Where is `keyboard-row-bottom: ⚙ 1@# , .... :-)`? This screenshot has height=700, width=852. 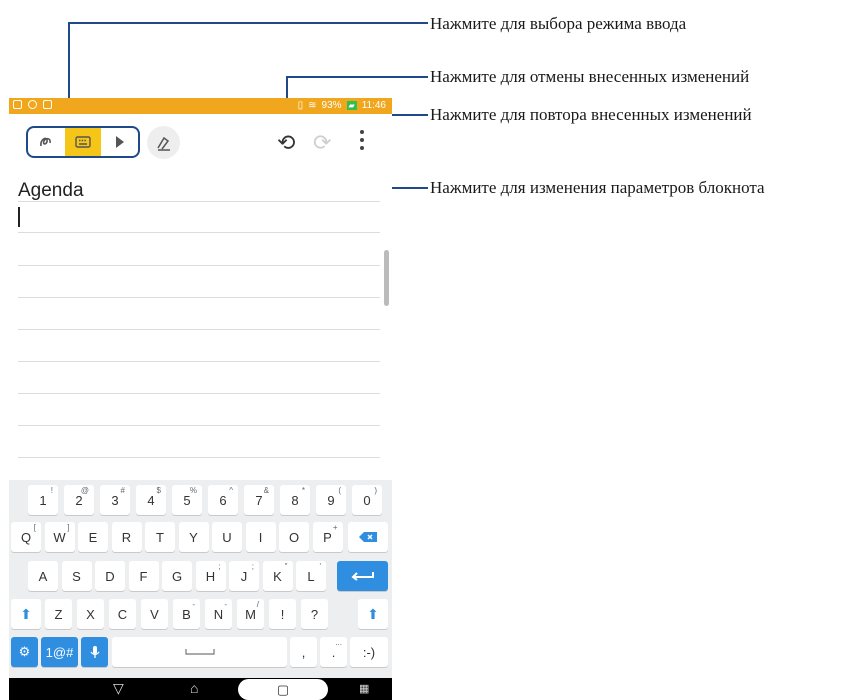
keyboard-row-bottom: ⚙ 1@# , .... :-) is located at coordinates (200, 652).